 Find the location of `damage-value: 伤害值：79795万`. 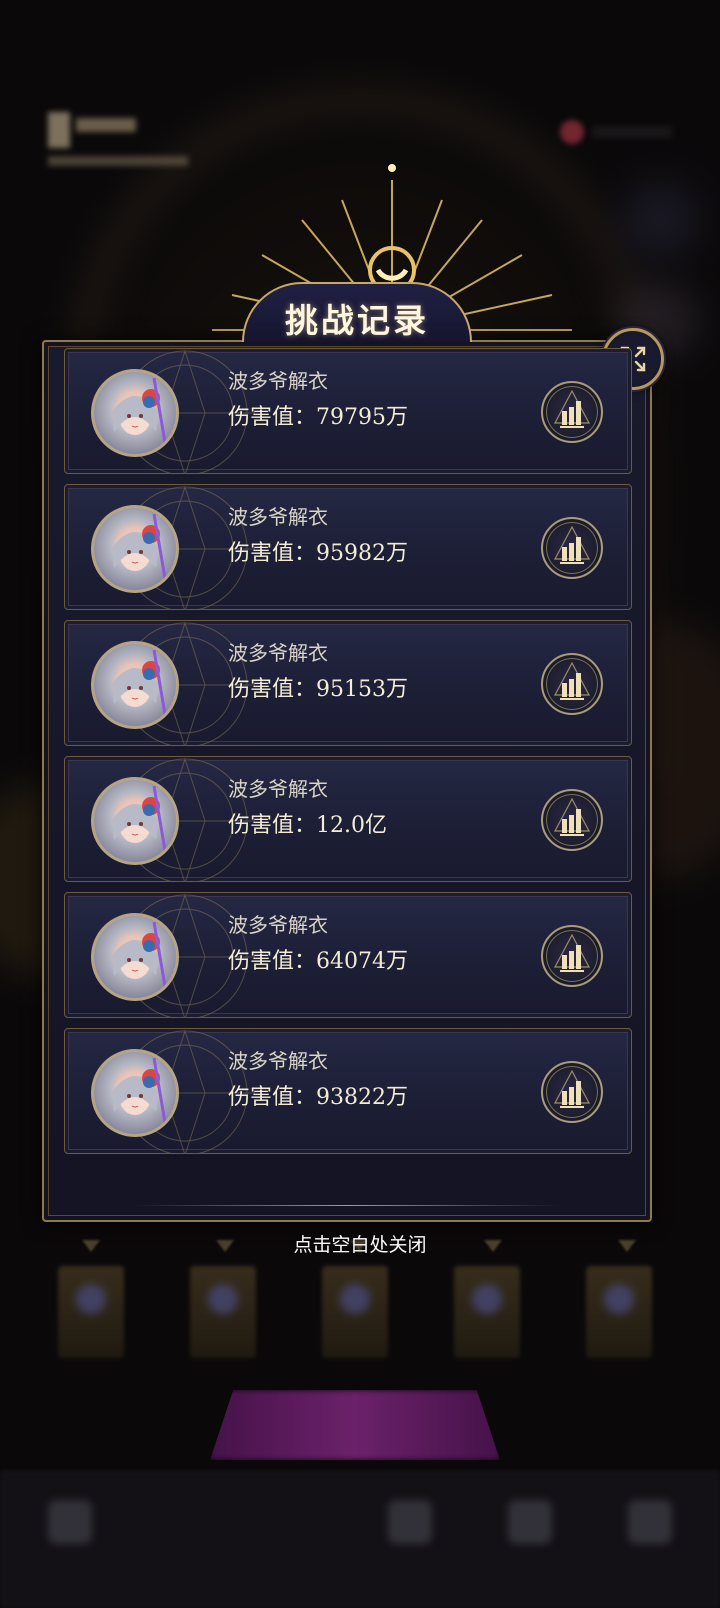

damage-value: 伤害值：79795万 is located at coordinates (318, 417).